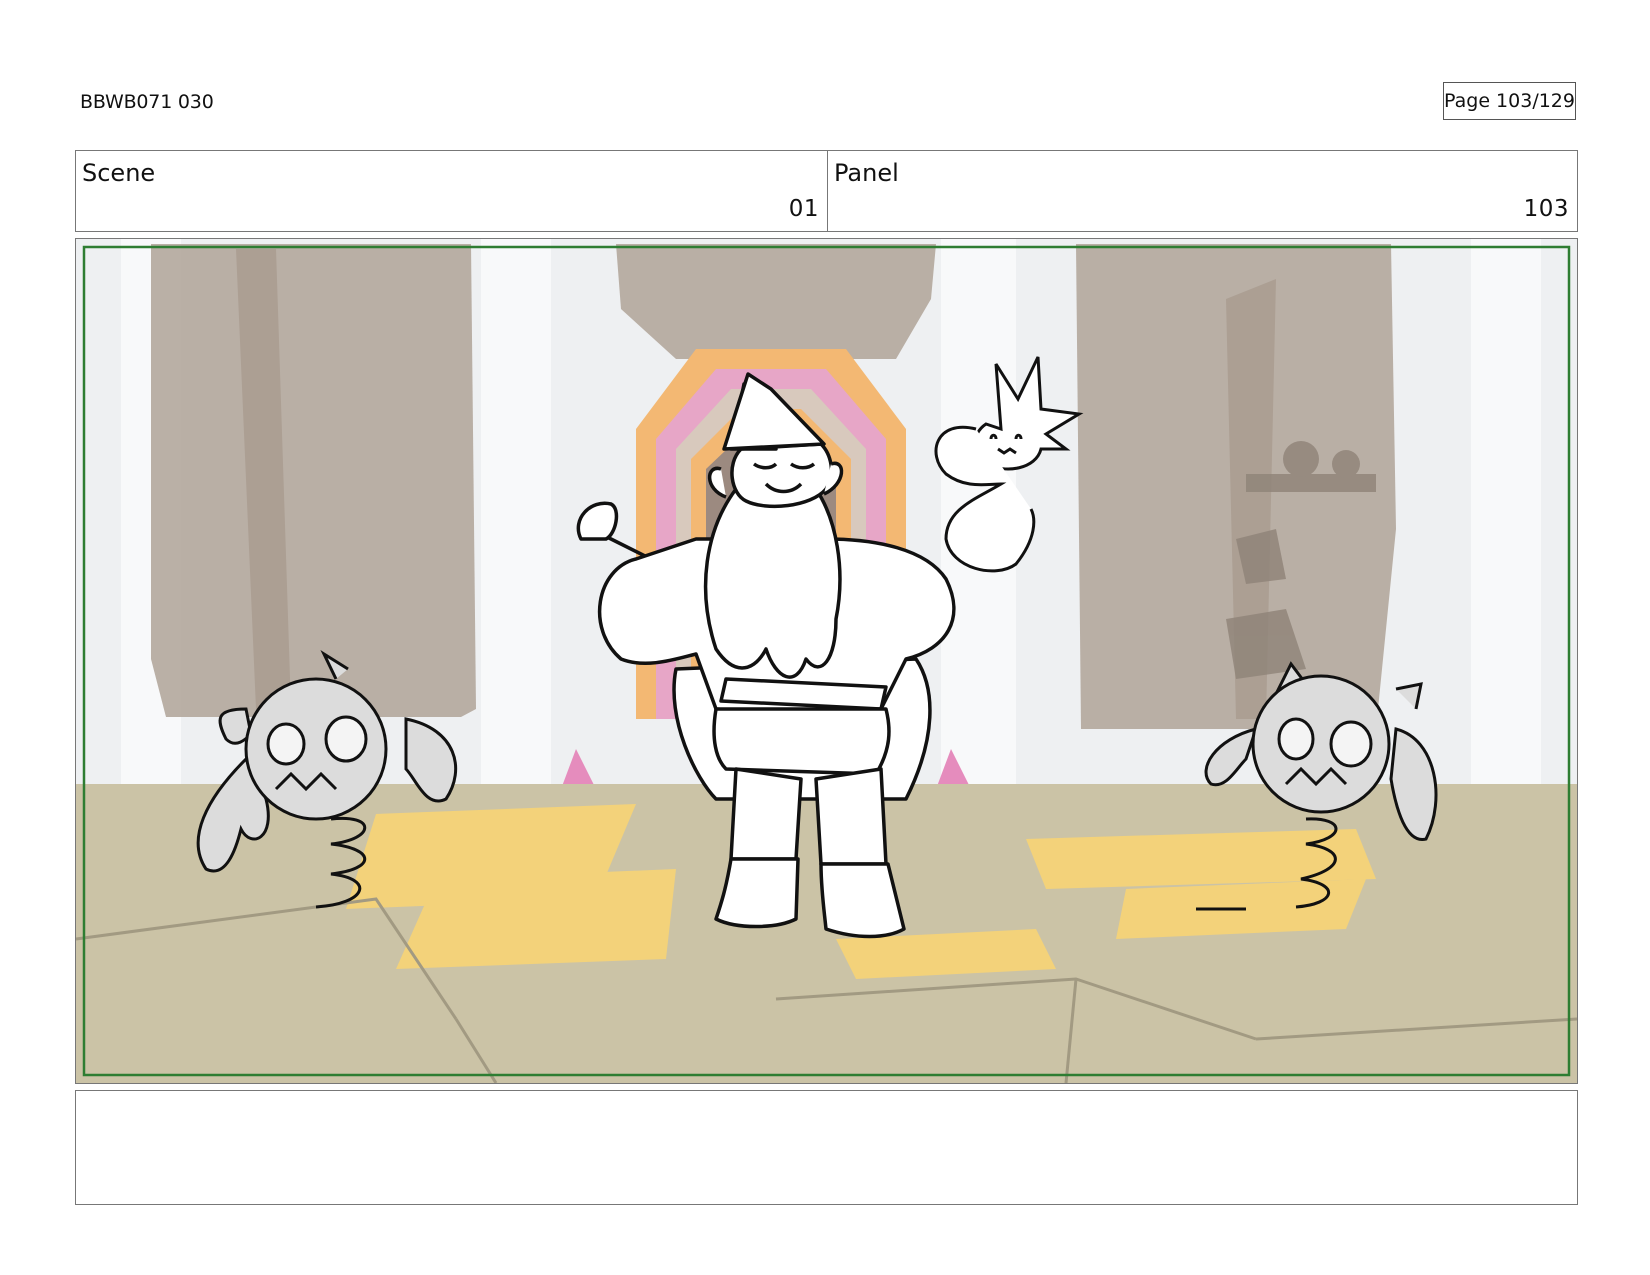 This screenshot has height=1275, width=1650. Describe the element at coordinates (1509, 101) in the screenshot. I see `page-number-badge: Page 103/129` at that location.